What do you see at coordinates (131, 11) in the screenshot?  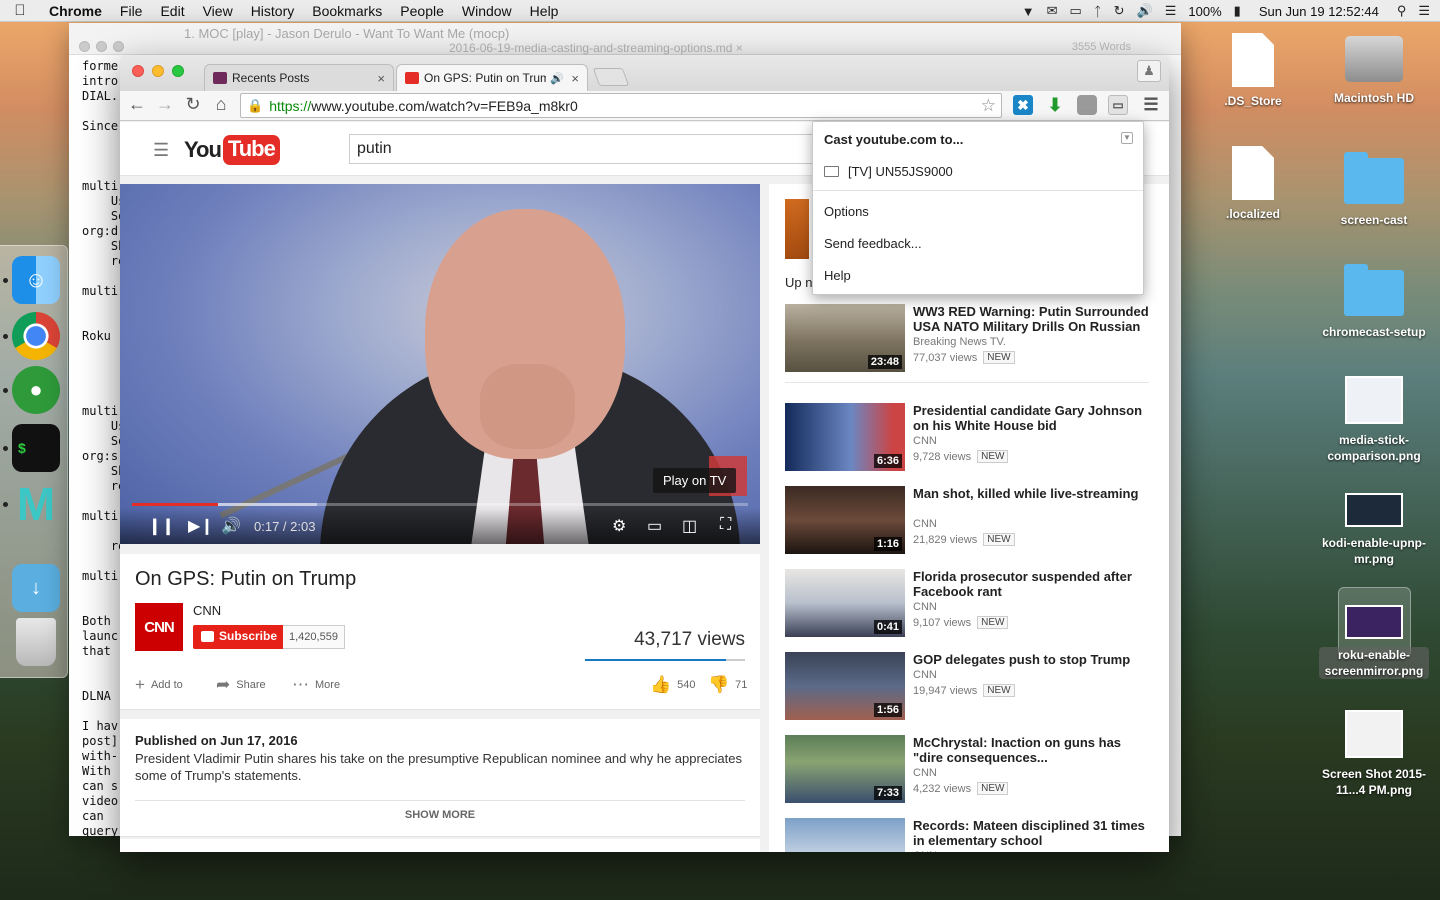 I see `menu-file: File` at bounding box center [131, 11].